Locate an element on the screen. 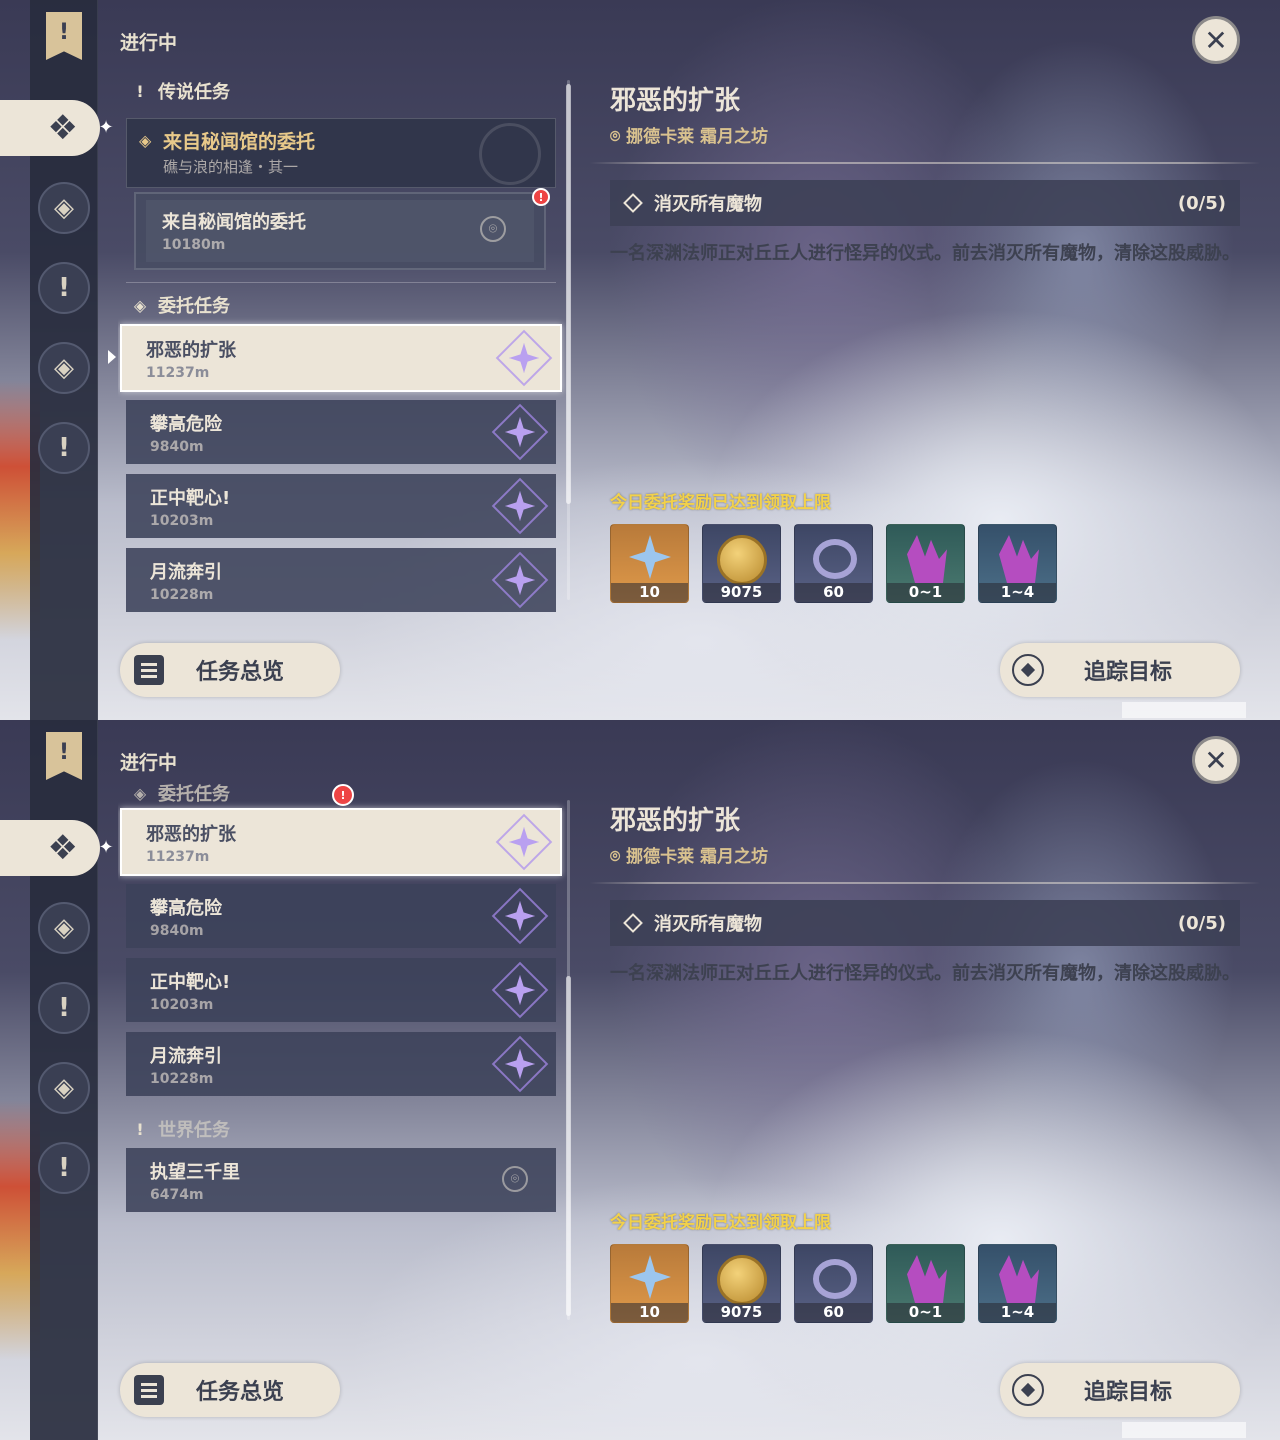 This screenshot has width=1280, height=1440. event-quest-icon: ◈ is located at coordinates (64, 1088).